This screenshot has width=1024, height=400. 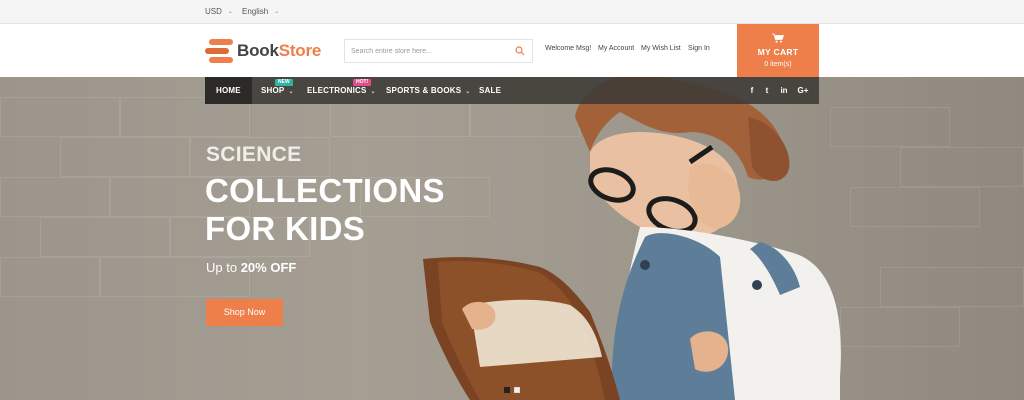 I want to click on google-plus-icon: G+, so click(x=803, y=90).